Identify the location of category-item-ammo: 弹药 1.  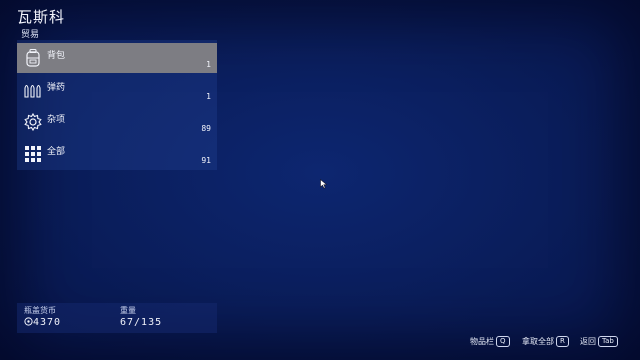
(117, 90).